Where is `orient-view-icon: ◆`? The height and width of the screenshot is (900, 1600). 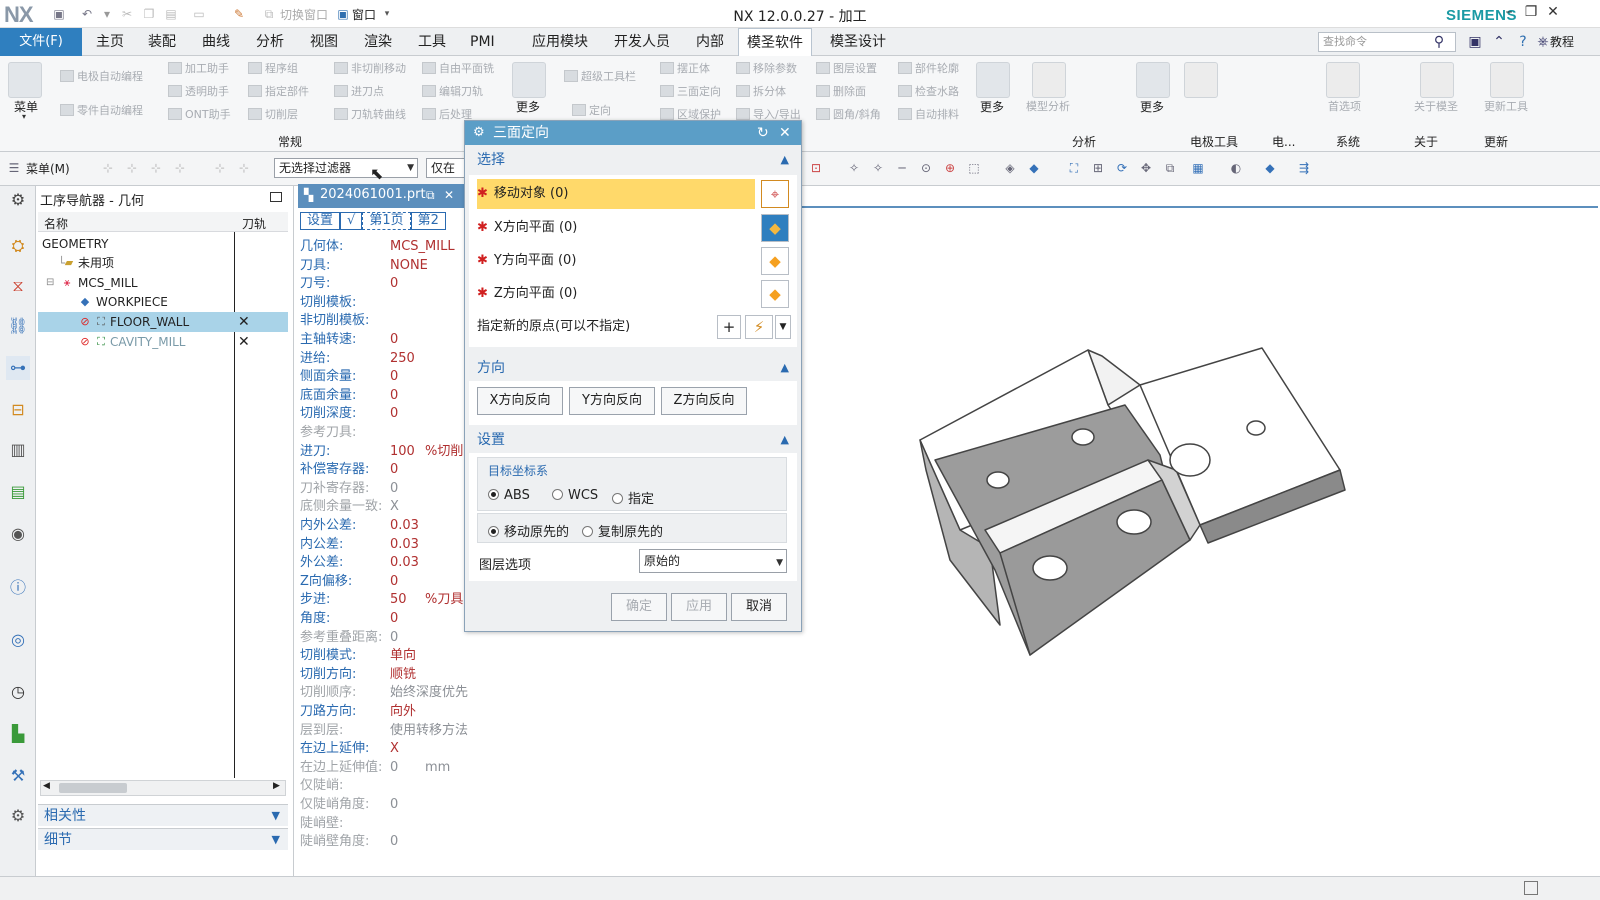 orient-view-icon: ◆ is located at coordinates (1270, 168).